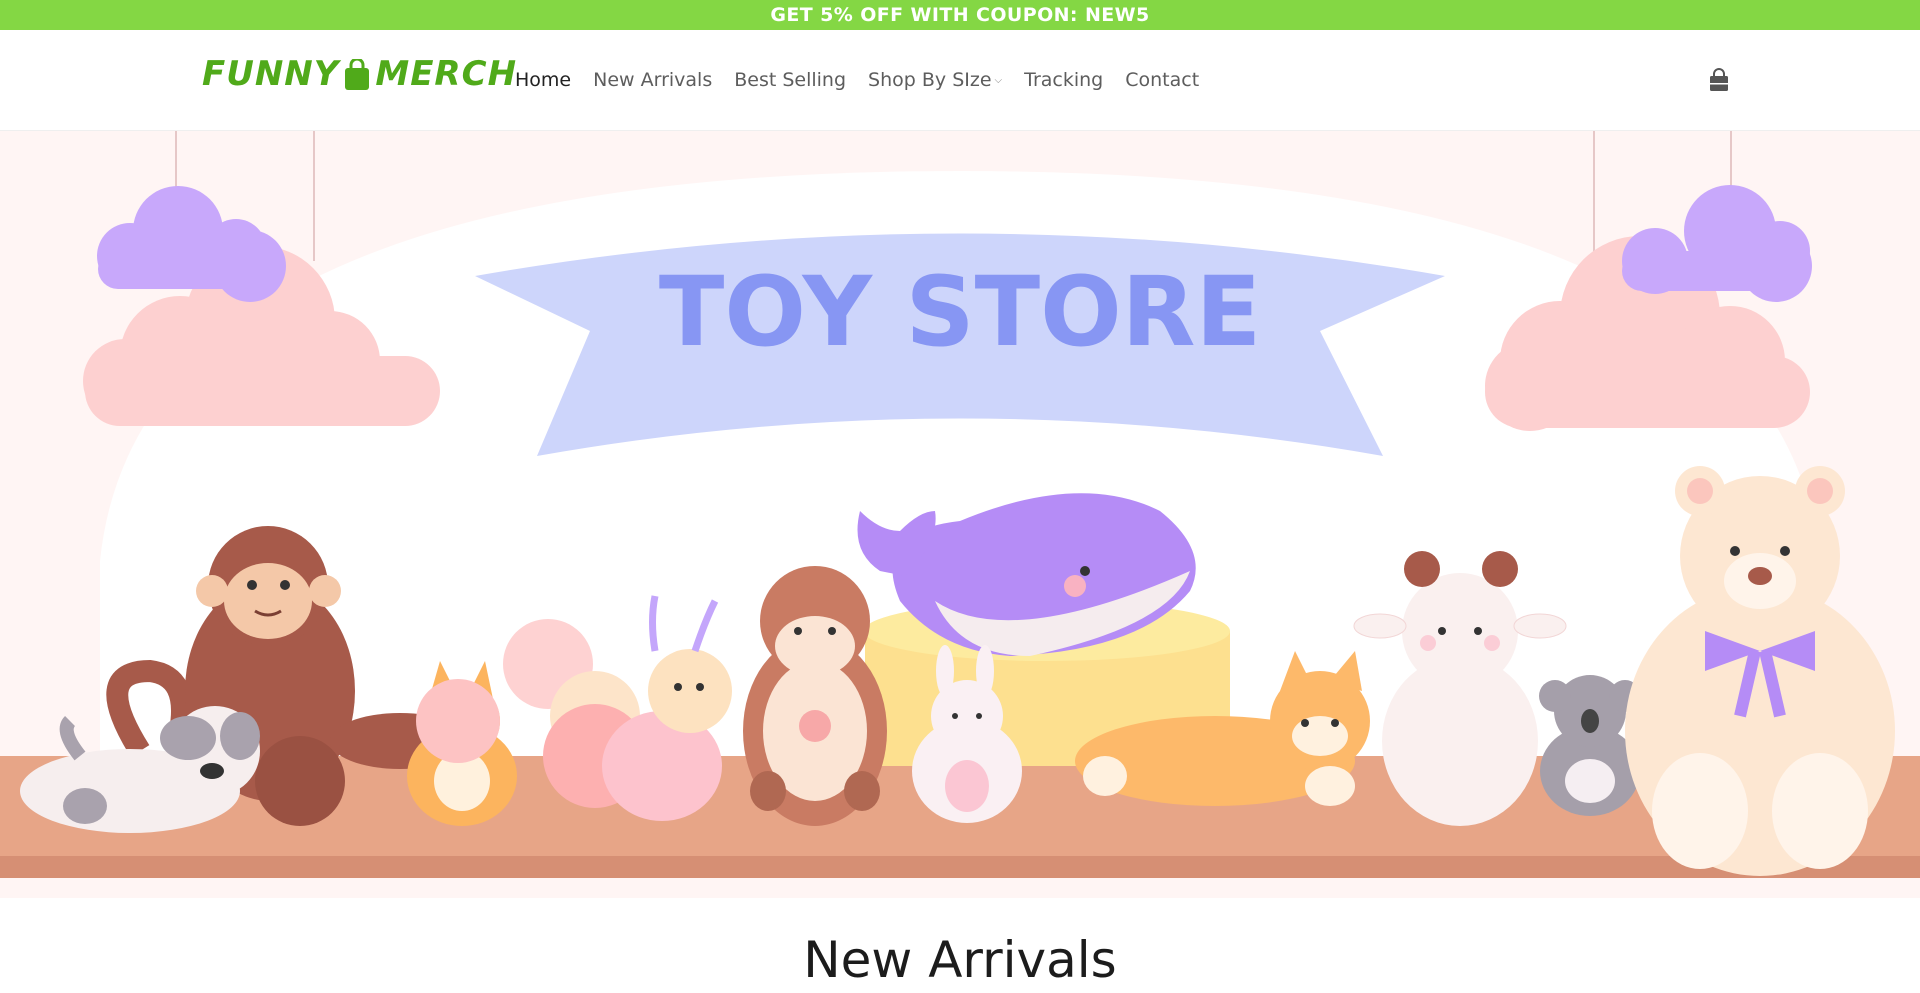 Image resolution: width=1920 pixels, height=993 pixels. What do you see at coordinates (815, 696) in the screenshot?
I see `otter-toy` at bounding box center [815, 696].